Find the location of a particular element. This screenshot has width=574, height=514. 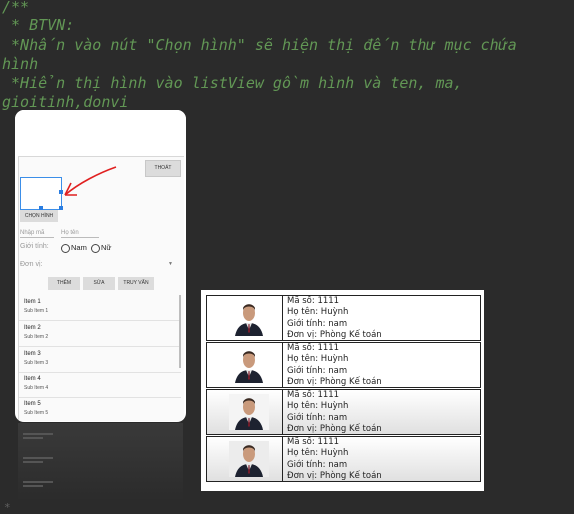

phone-status-area is located at coordinates (100, 131).